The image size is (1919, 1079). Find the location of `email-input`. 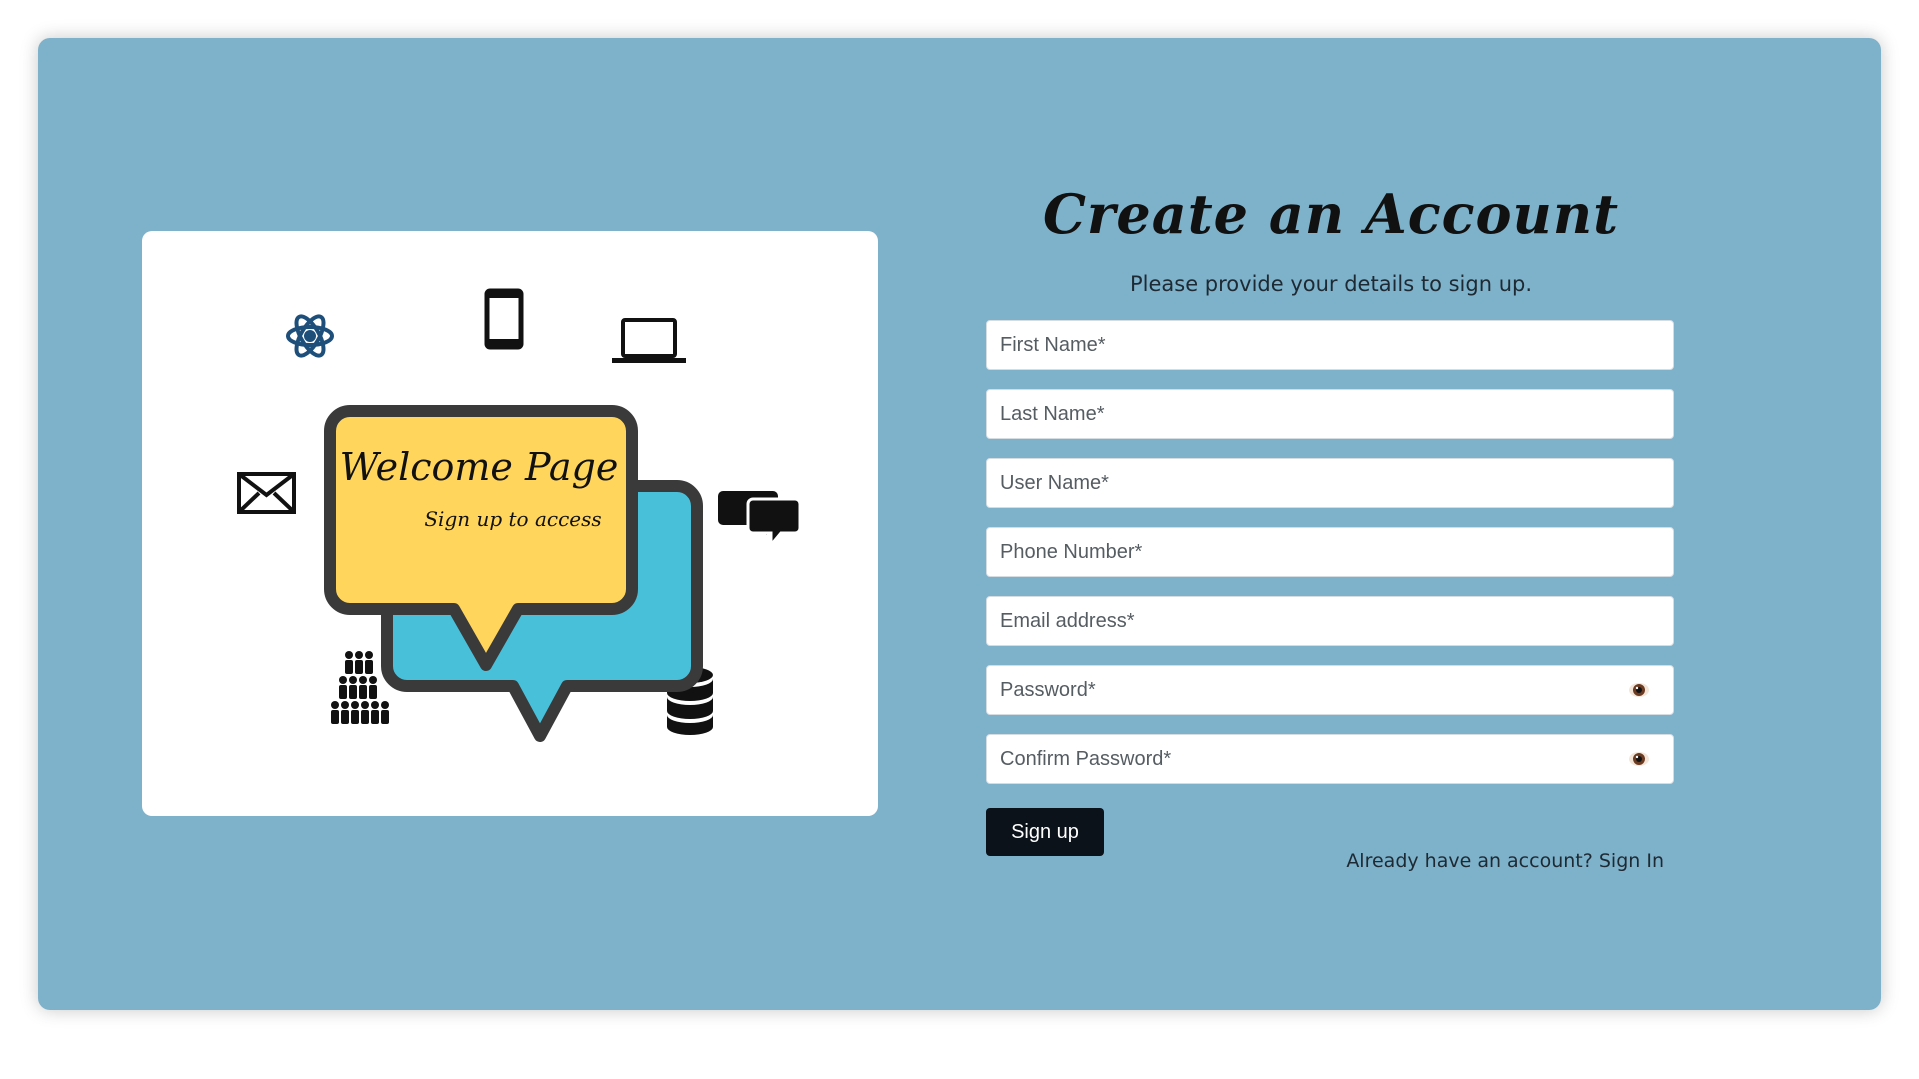

email-input is located at coordinates (1330, 621).